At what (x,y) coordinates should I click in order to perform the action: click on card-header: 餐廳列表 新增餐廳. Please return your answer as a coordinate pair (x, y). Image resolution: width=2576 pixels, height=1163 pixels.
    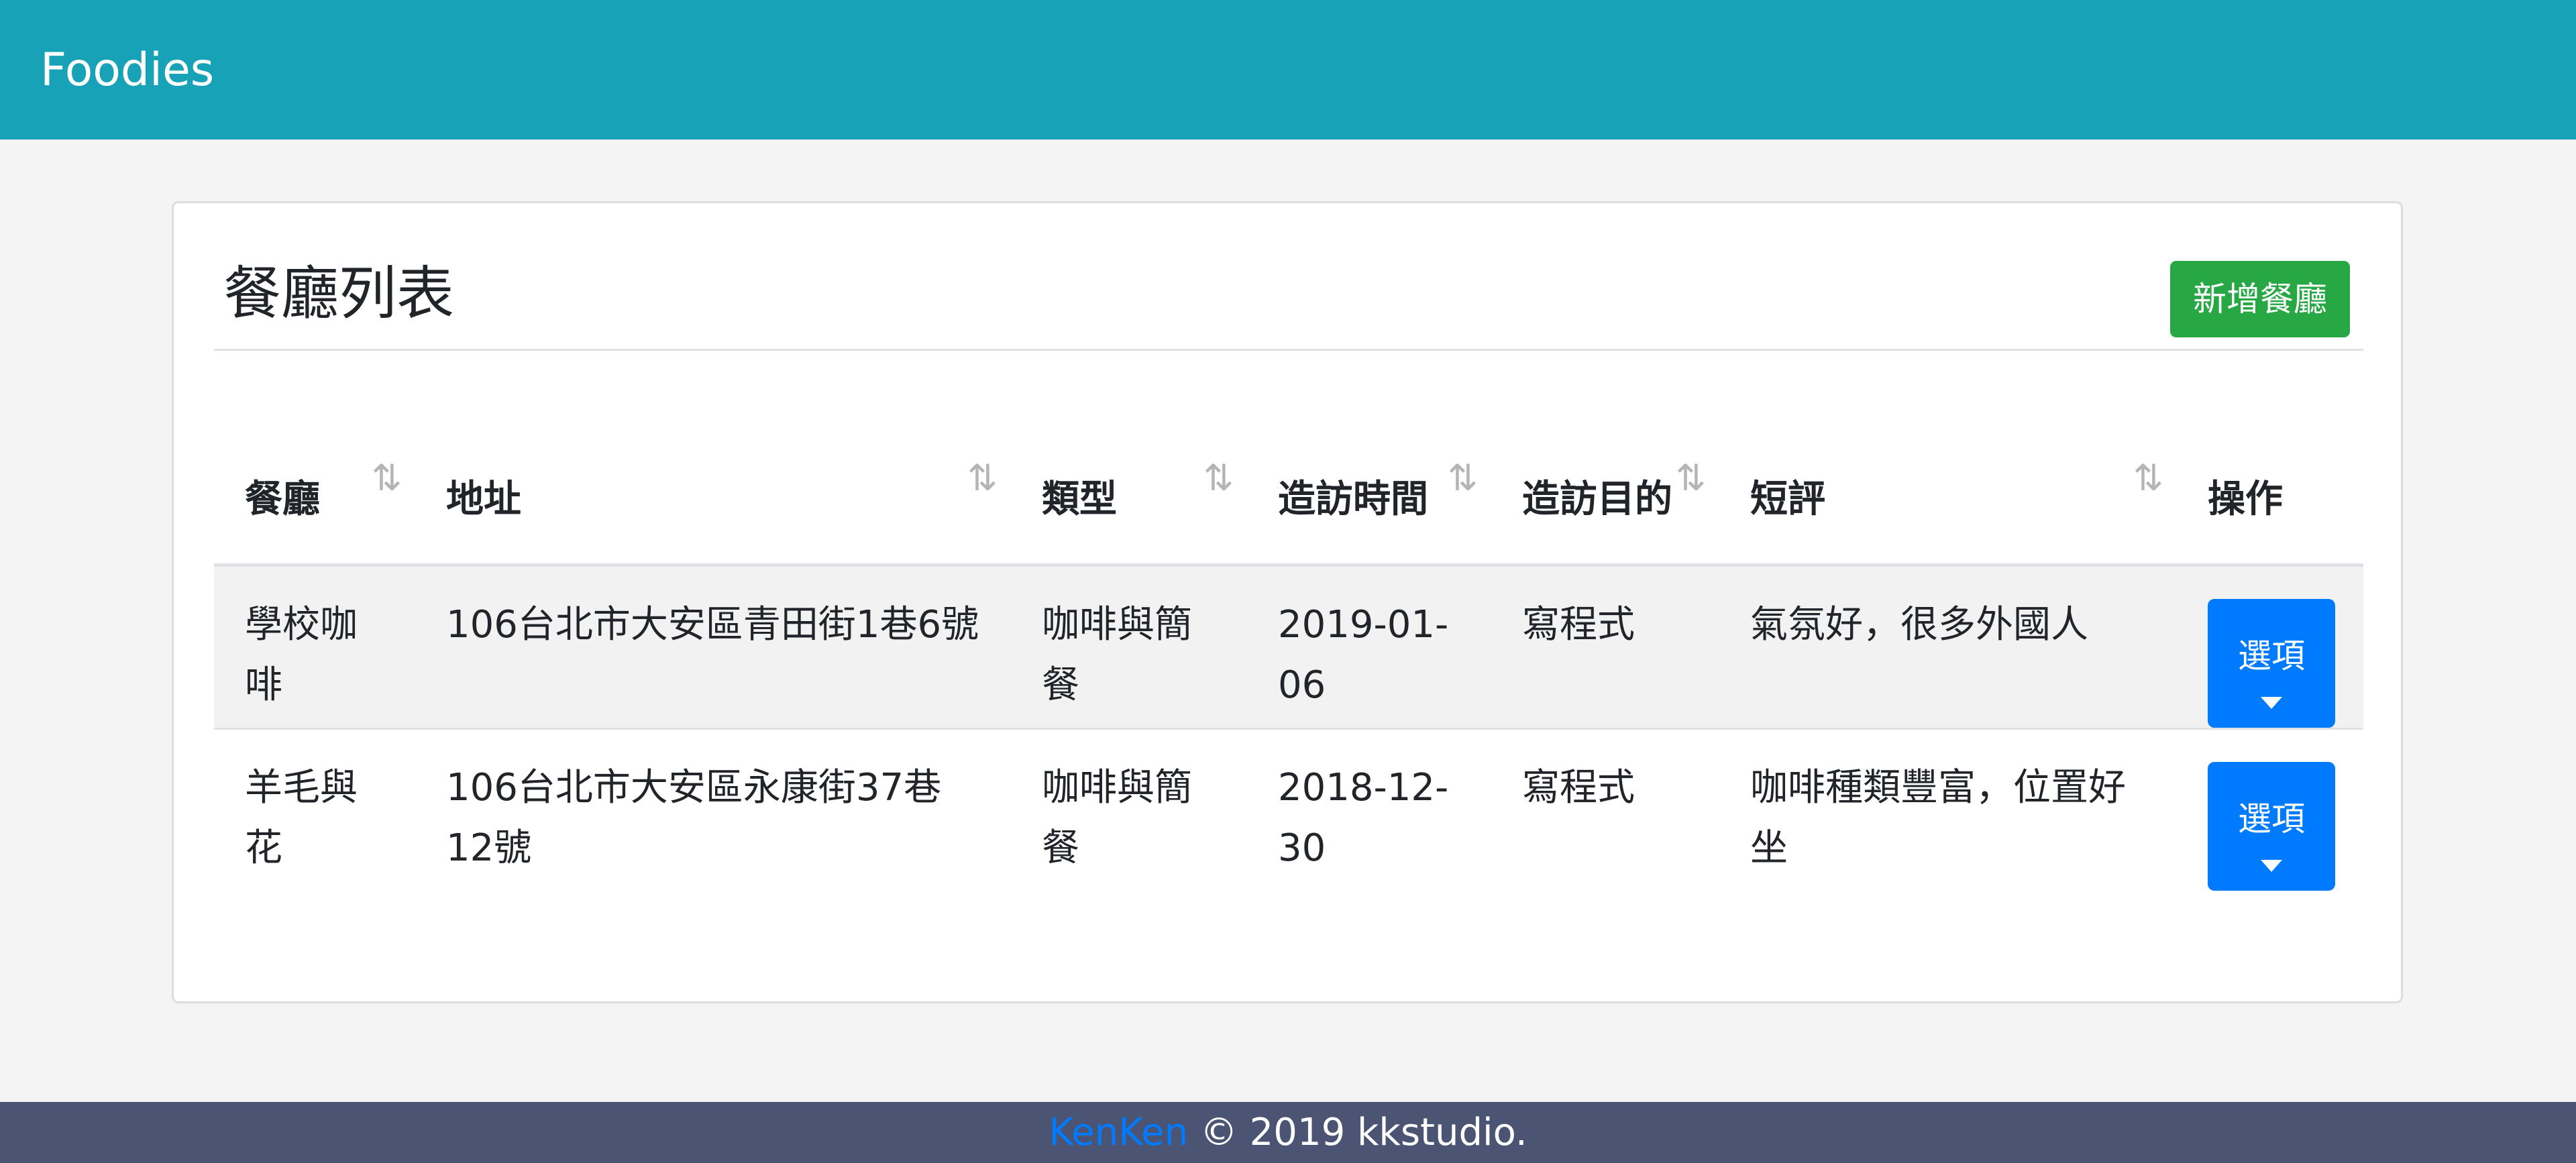
    Looking at the image, I should click on (1288, 277).